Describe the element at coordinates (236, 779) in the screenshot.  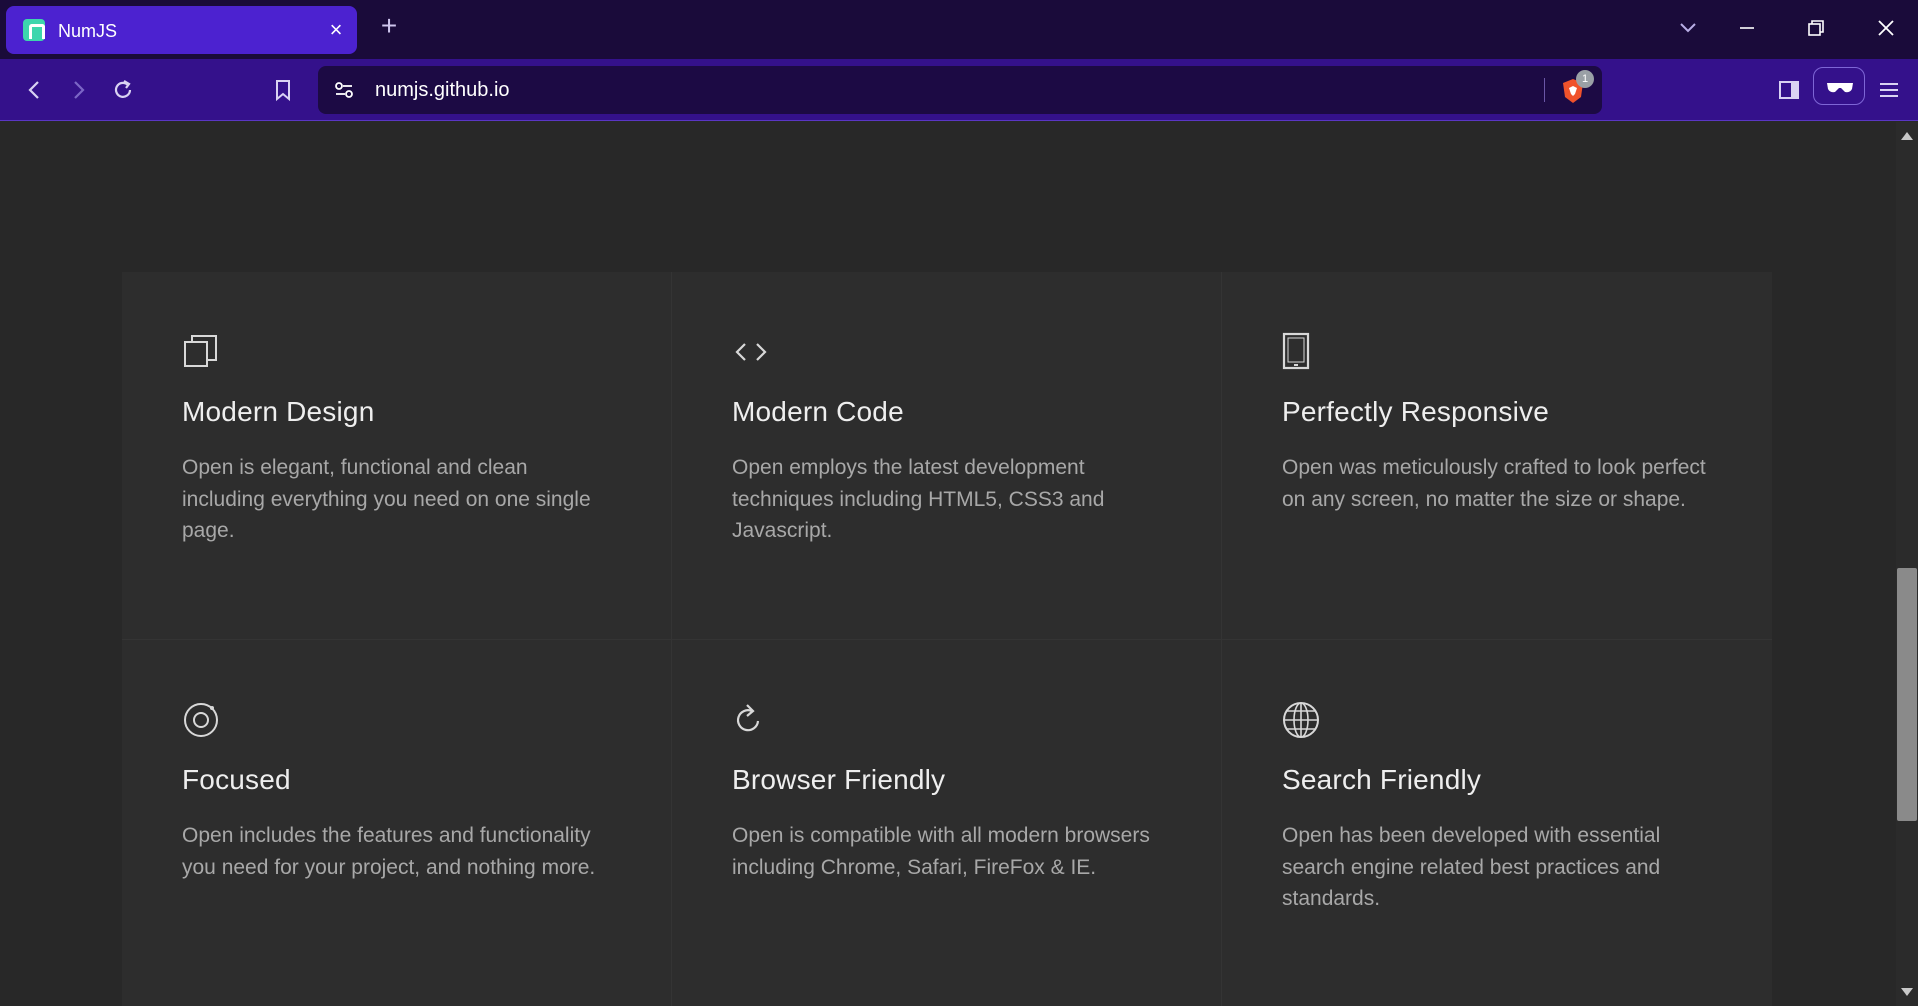
I see `feature-title: Focused` at that location.